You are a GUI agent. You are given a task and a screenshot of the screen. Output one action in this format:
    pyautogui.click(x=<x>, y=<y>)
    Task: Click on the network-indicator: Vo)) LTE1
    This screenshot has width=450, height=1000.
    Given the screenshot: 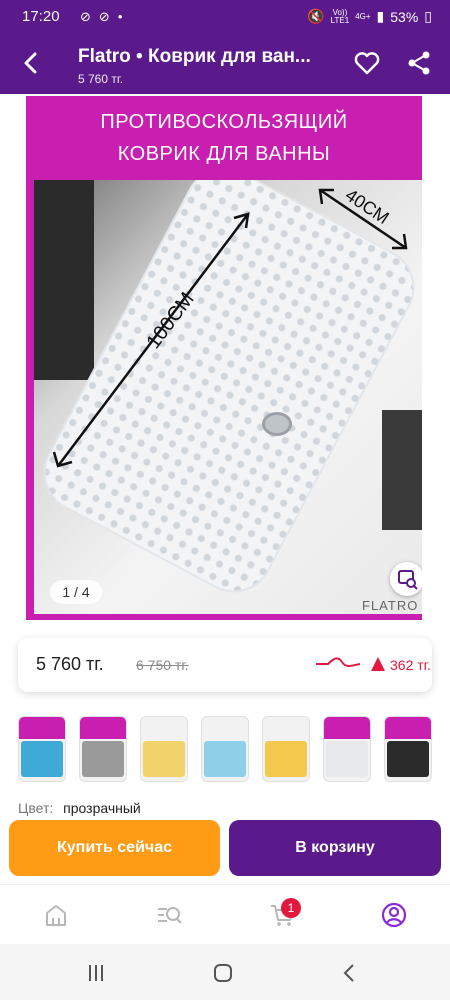 What is the action you would take?
    pyautogui.click(x=340, y=16)
    